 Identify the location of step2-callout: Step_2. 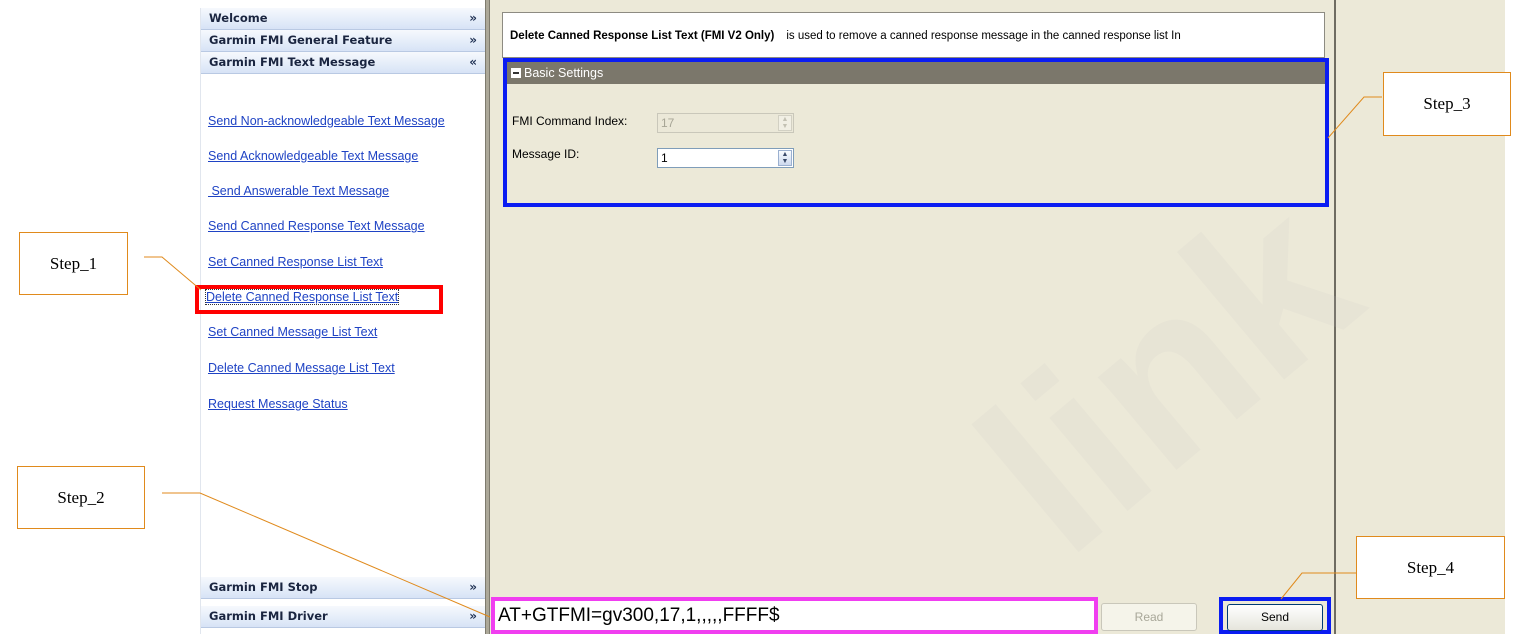
(81, 497).